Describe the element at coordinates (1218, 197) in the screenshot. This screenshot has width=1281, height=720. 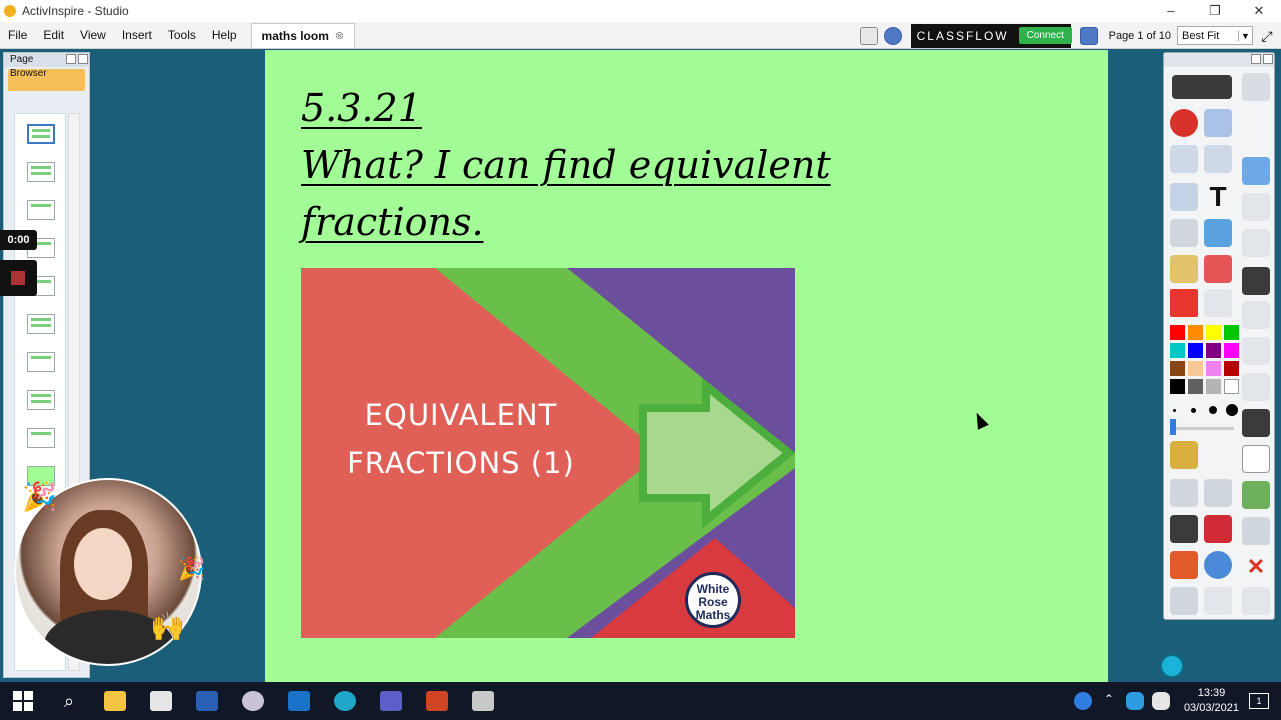
I see `text-tool-icon: T` at that location.